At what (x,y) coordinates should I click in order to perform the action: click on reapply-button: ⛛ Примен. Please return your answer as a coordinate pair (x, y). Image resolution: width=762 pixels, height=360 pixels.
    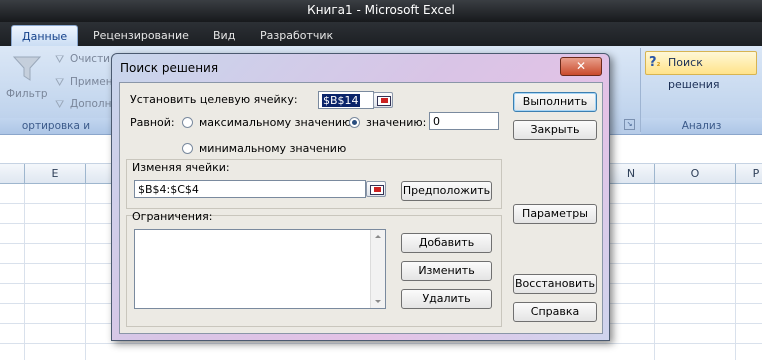
    Looking at the image, I should click on (83, 83).